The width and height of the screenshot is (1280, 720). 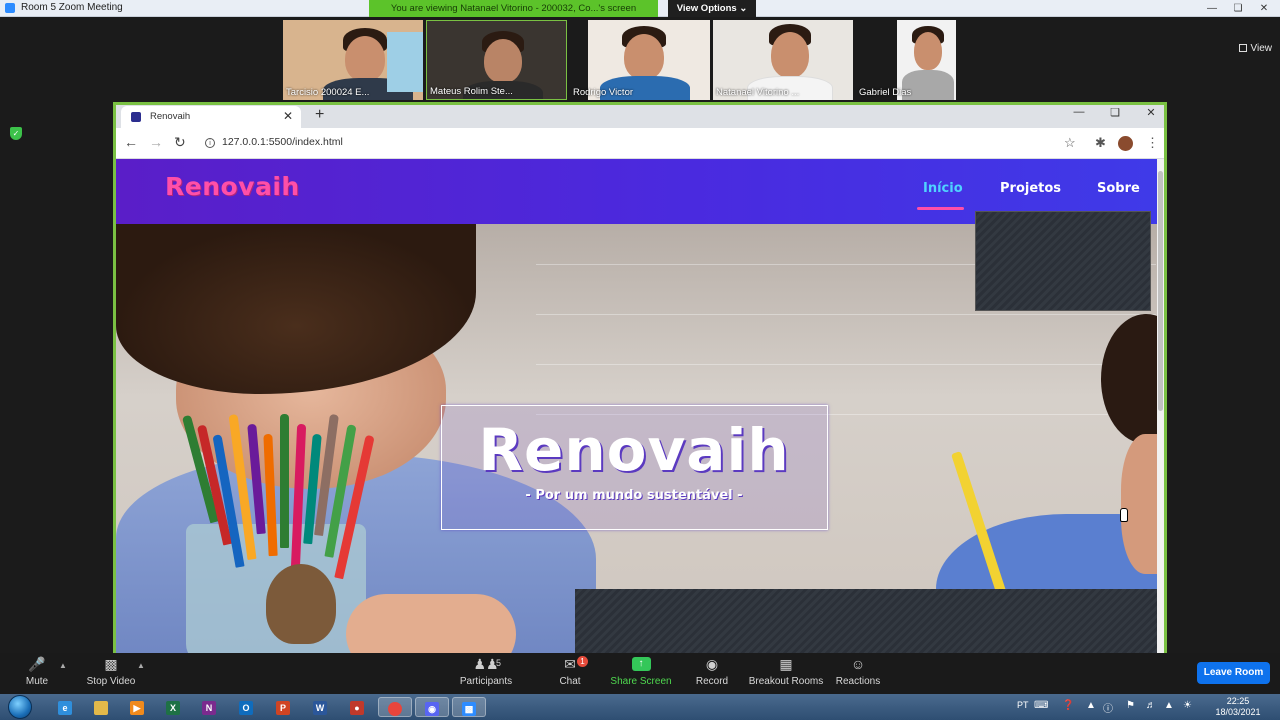 What do you see at coordinates (712, 681) in the screenshot?
I see `record-label: Record` at bounding box center [712, 681].